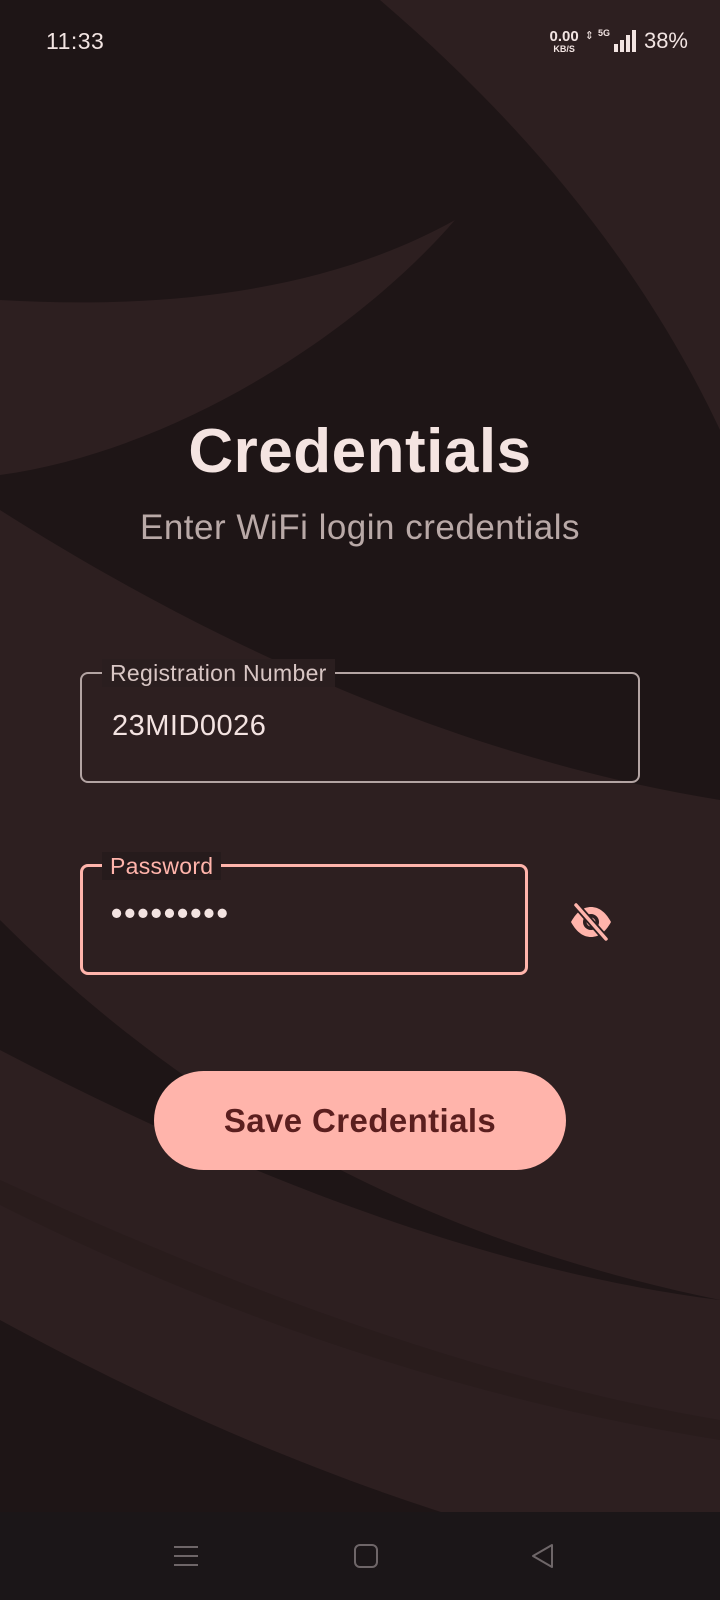 This screenshot has height=1600, width=720. What do you see at coordinates (75, 41) in the screenshot?
I see `status-time: 11:33` at bounding box center [75, 41].